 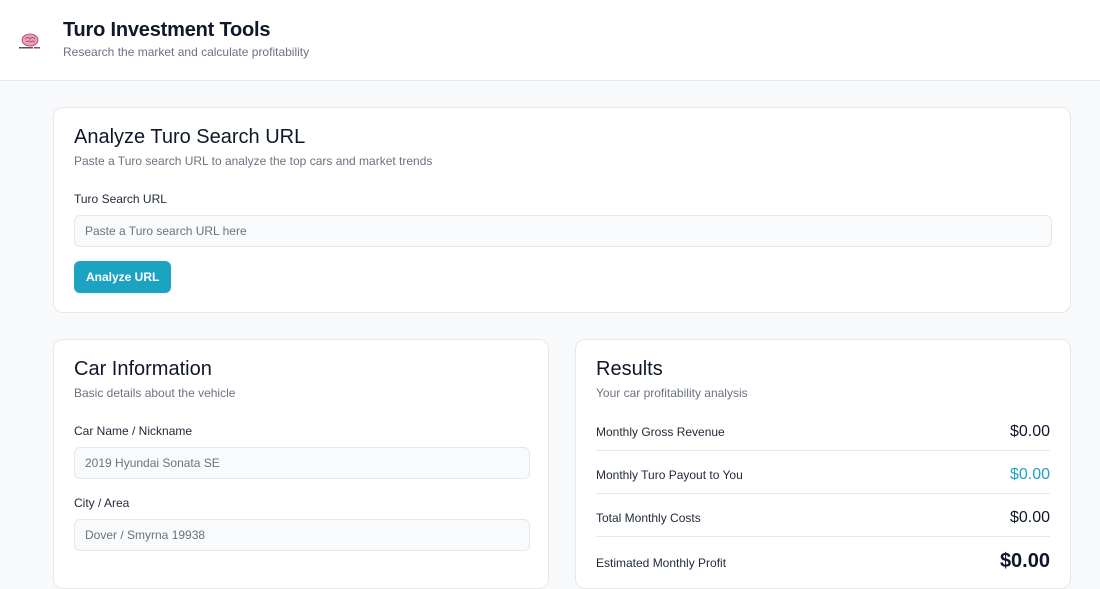 I want to click on results-title: Results, so click(x=629, y=369).